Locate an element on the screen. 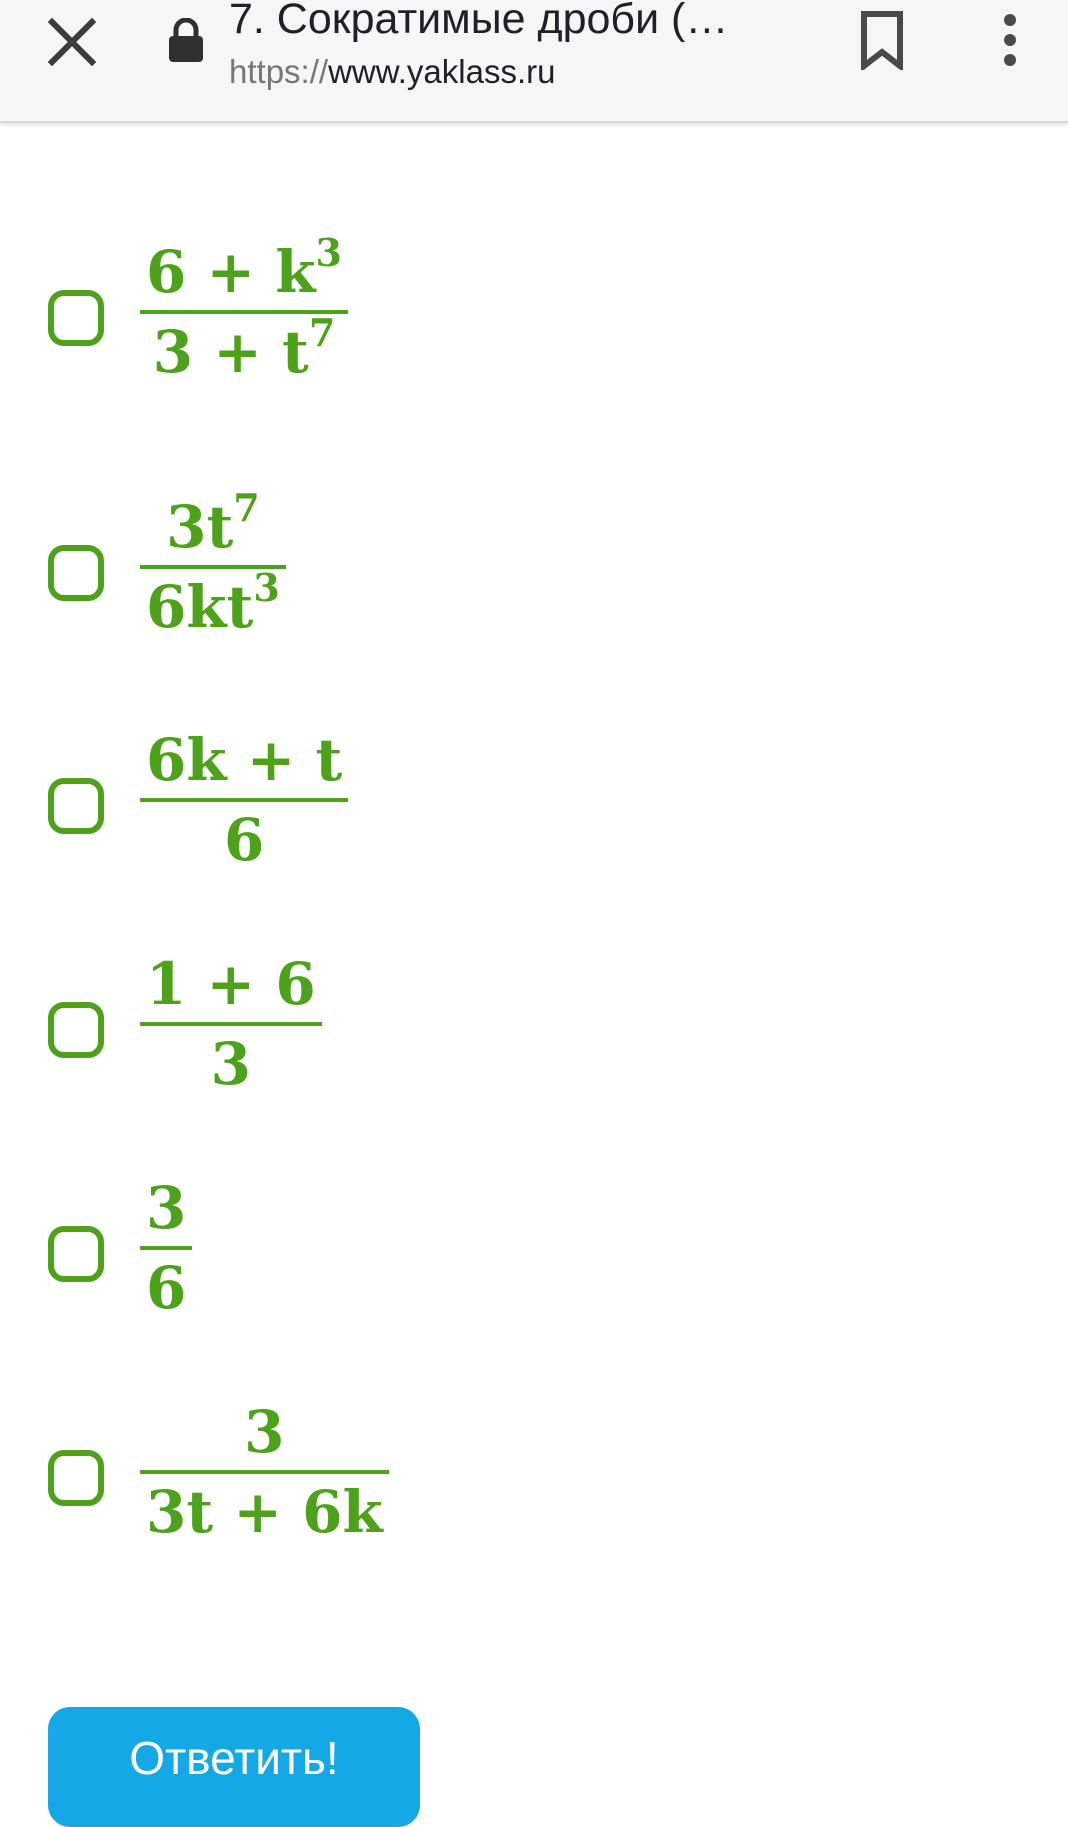  answer-option-6: 3 3t + 6k is located at coordinates (534, 1475).